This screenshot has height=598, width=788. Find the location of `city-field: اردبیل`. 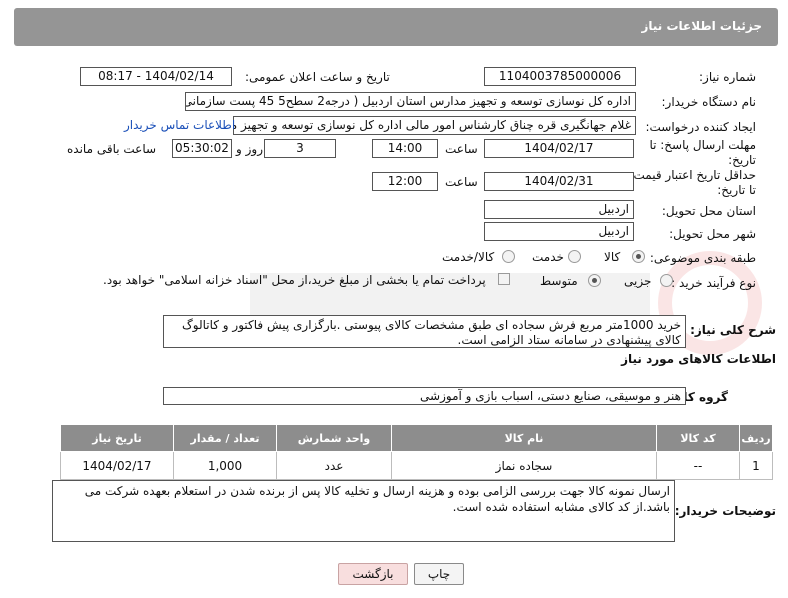

city-field: اردبیل is located at coordinates (559, 231).